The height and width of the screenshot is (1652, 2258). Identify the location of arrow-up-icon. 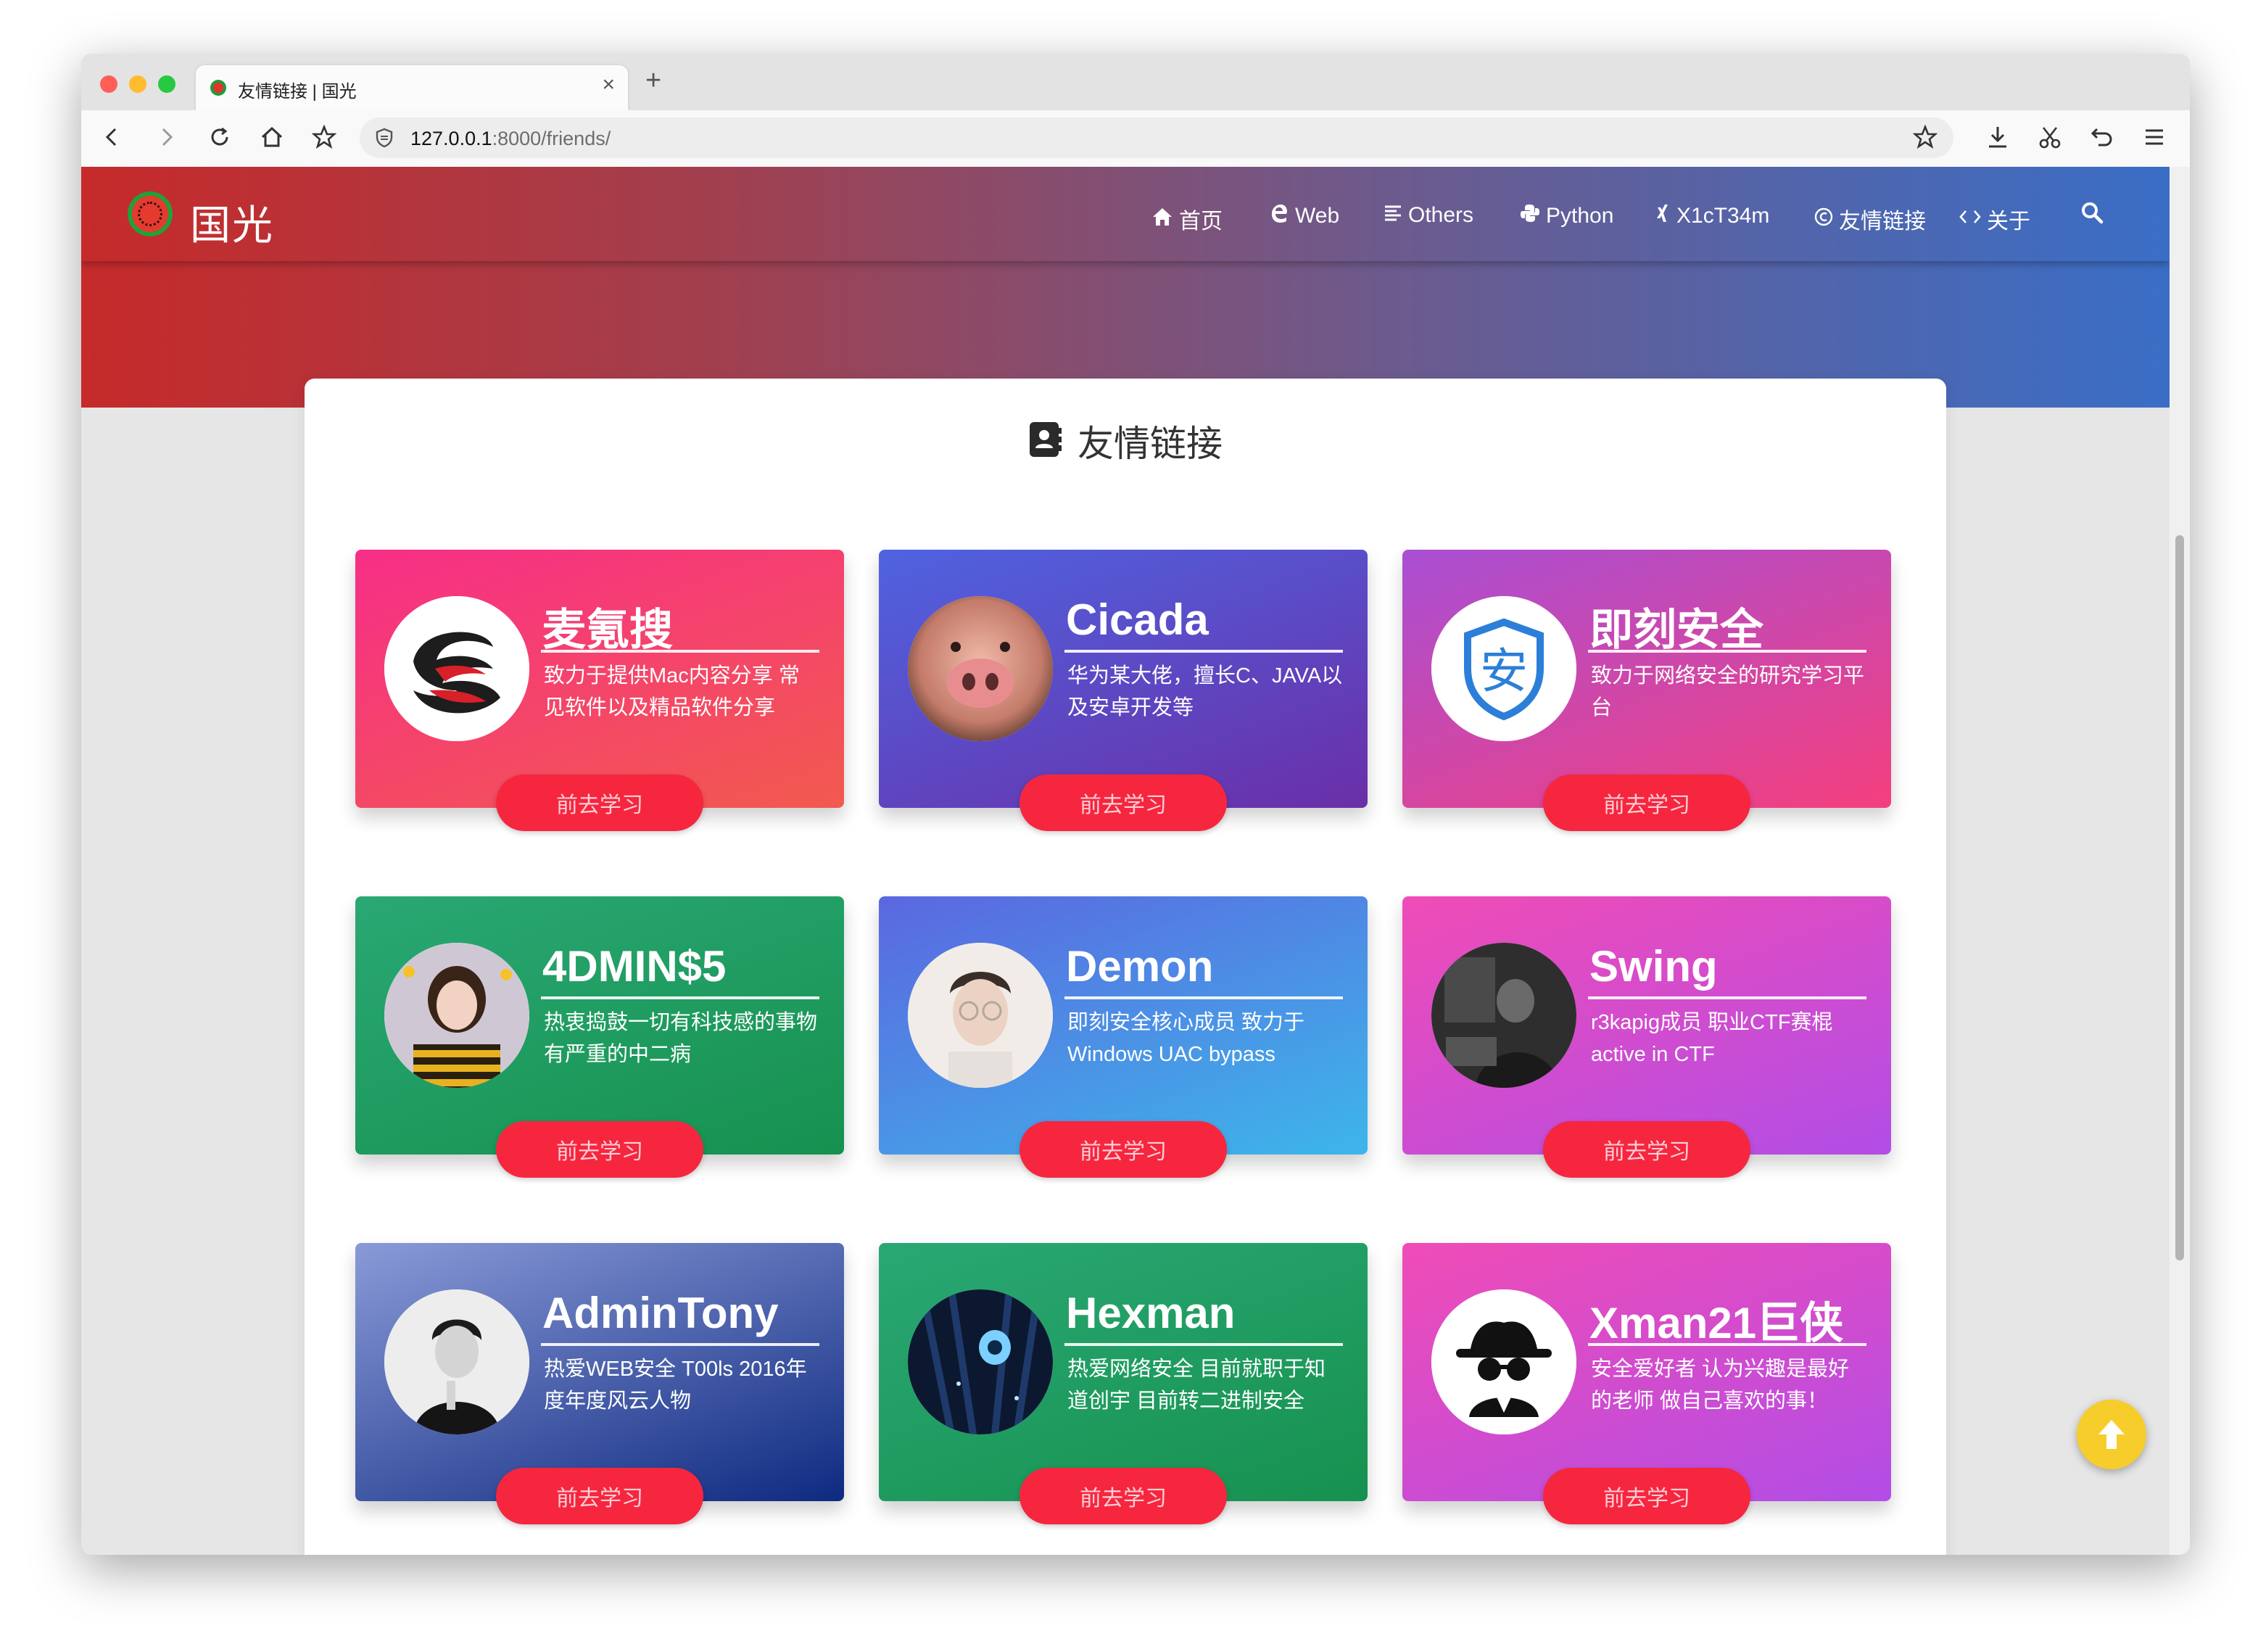
(2111, 1435).